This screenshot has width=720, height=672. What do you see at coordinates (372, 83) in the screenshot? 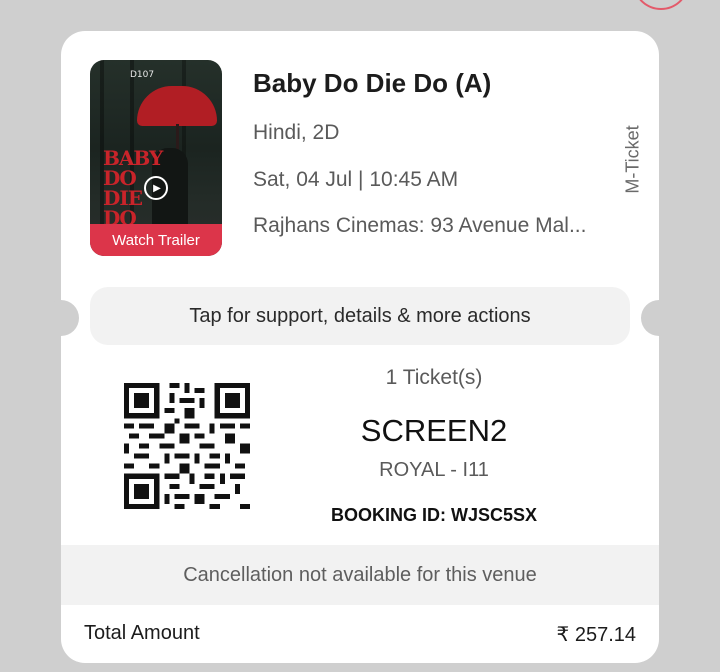
I see `movie-title: Baby Do Die Do (A)` at bounding box center [372, 83].